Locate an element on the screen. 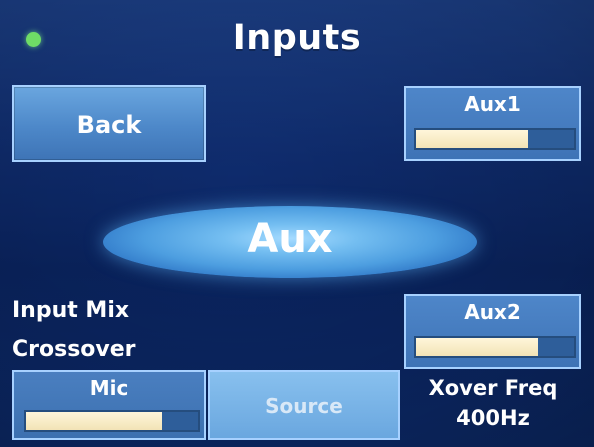 This screenshot has height=447, width=594. mic-label: Mic is located at coordinates (109, 388).